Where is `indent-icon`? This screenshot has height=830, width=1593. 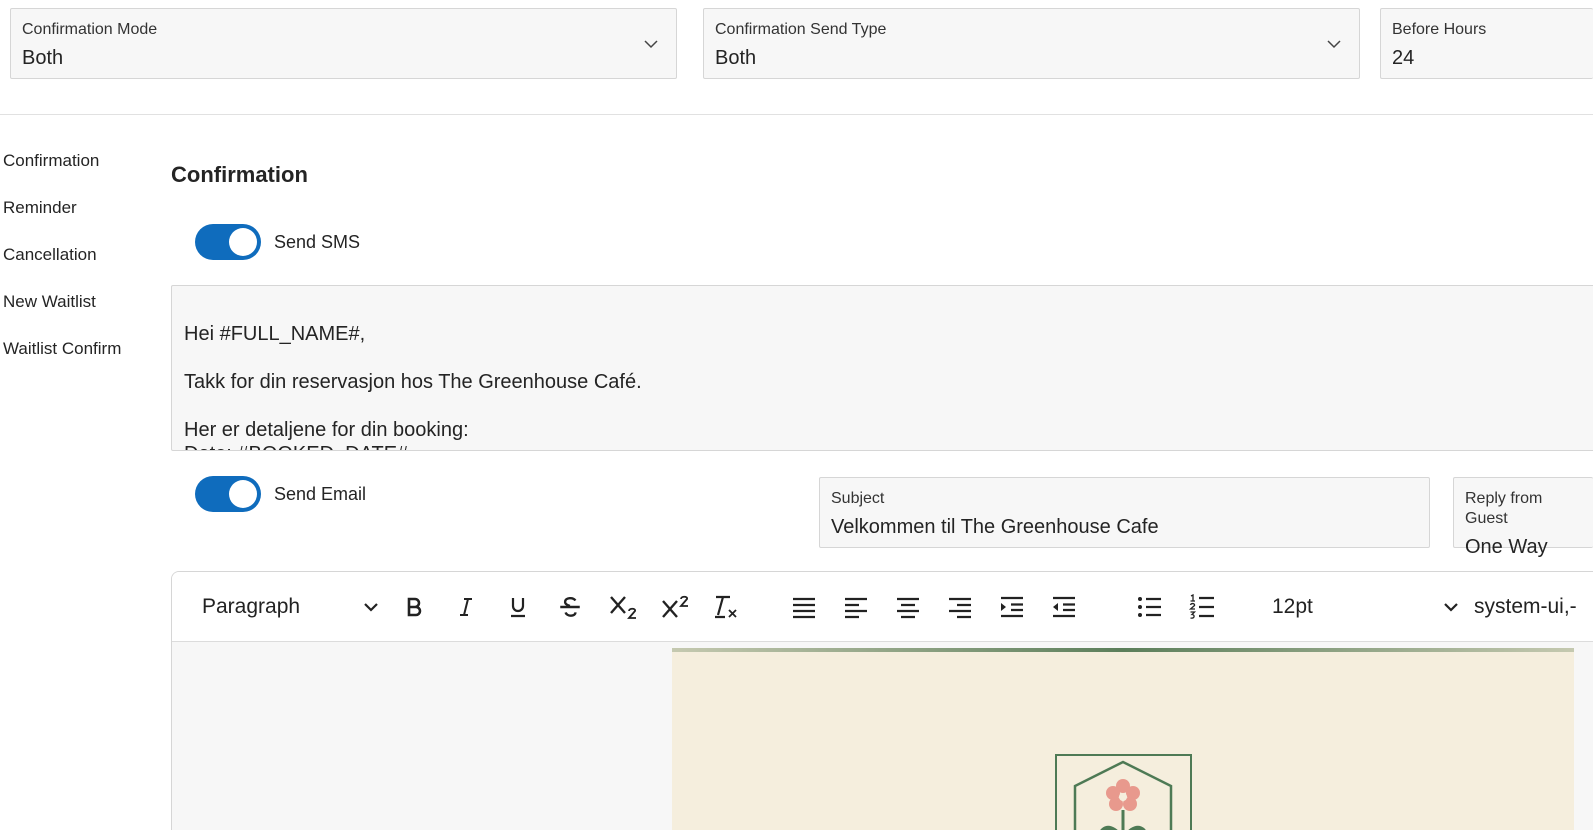 indent-icon is located at coordinates (1012, 607).